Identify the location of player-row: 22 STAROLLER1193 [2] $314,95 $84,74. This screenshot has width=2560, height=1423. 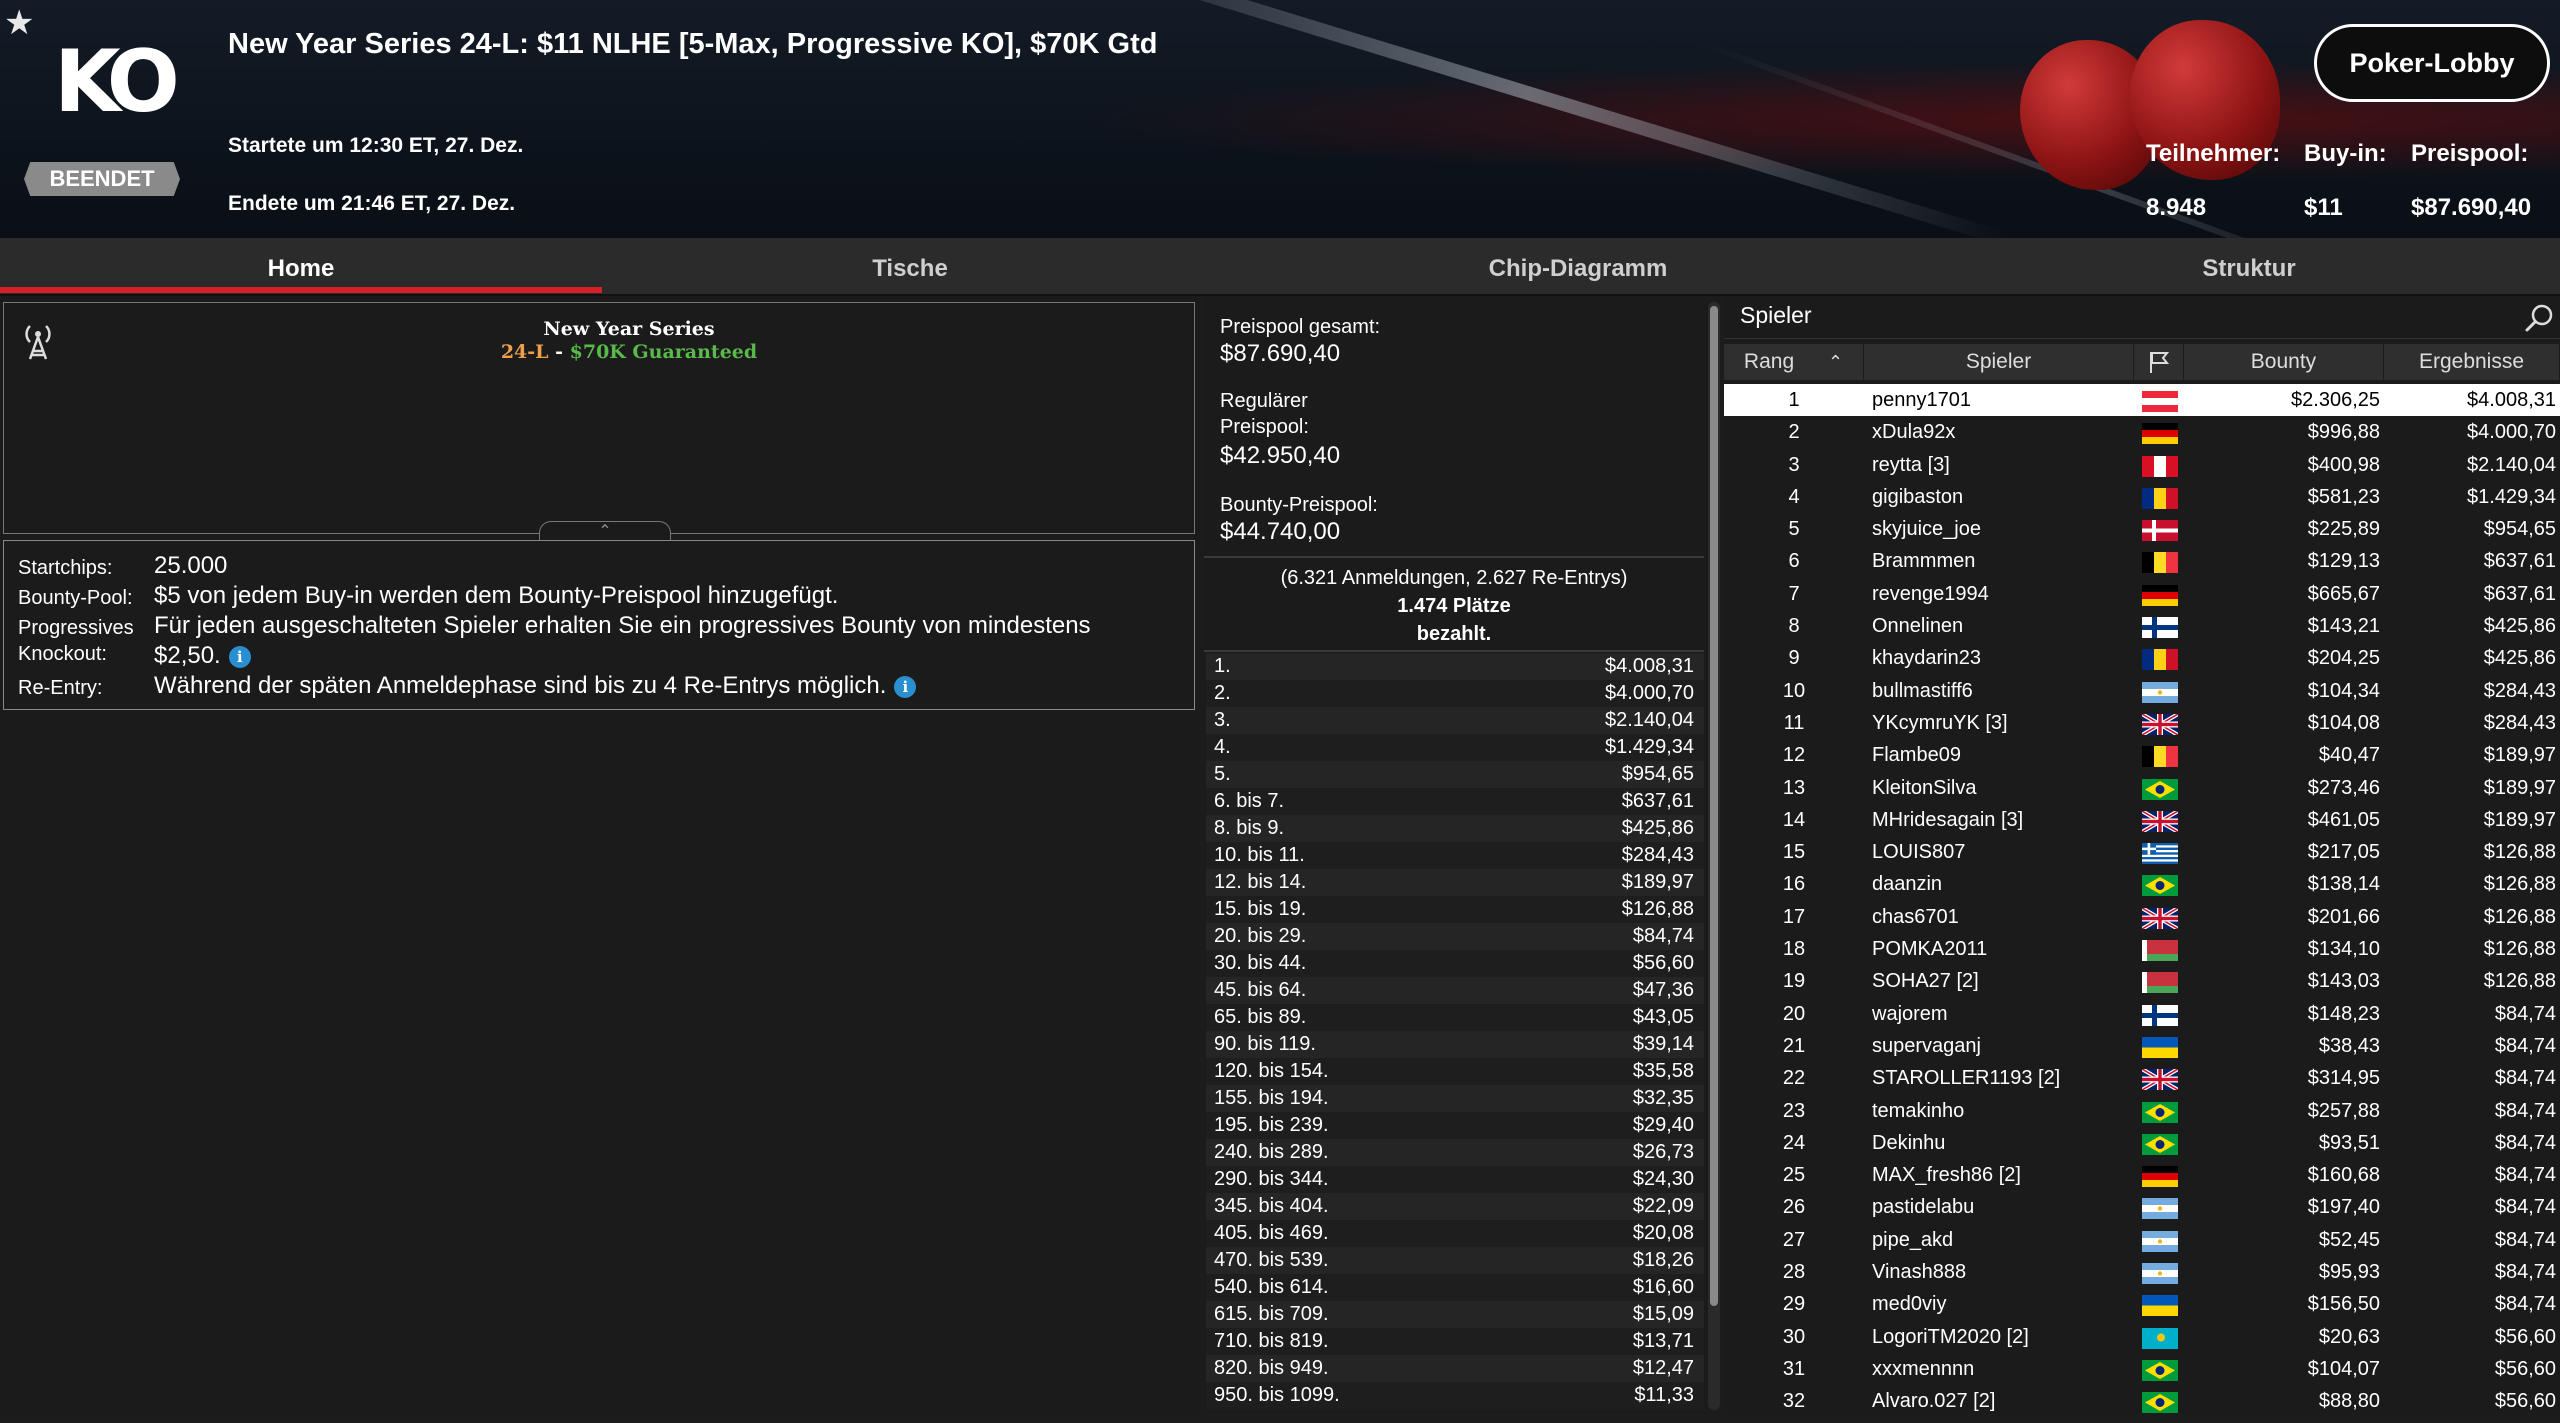
(2142, 1078).